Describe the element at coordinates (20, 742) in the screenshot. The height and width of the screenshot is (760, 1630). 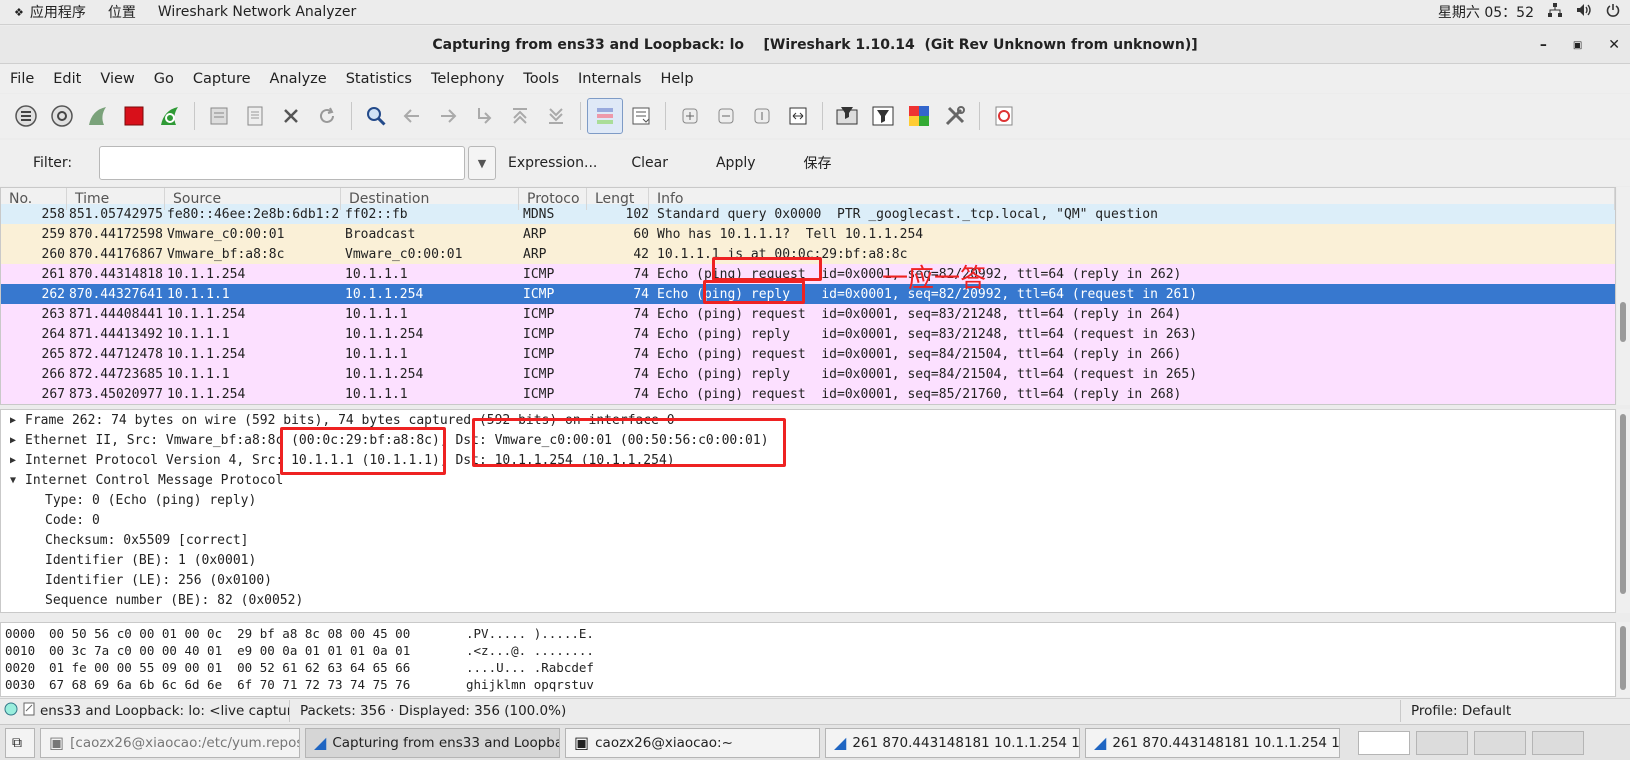
I see `show-desktop-button: ⧉` at that location.